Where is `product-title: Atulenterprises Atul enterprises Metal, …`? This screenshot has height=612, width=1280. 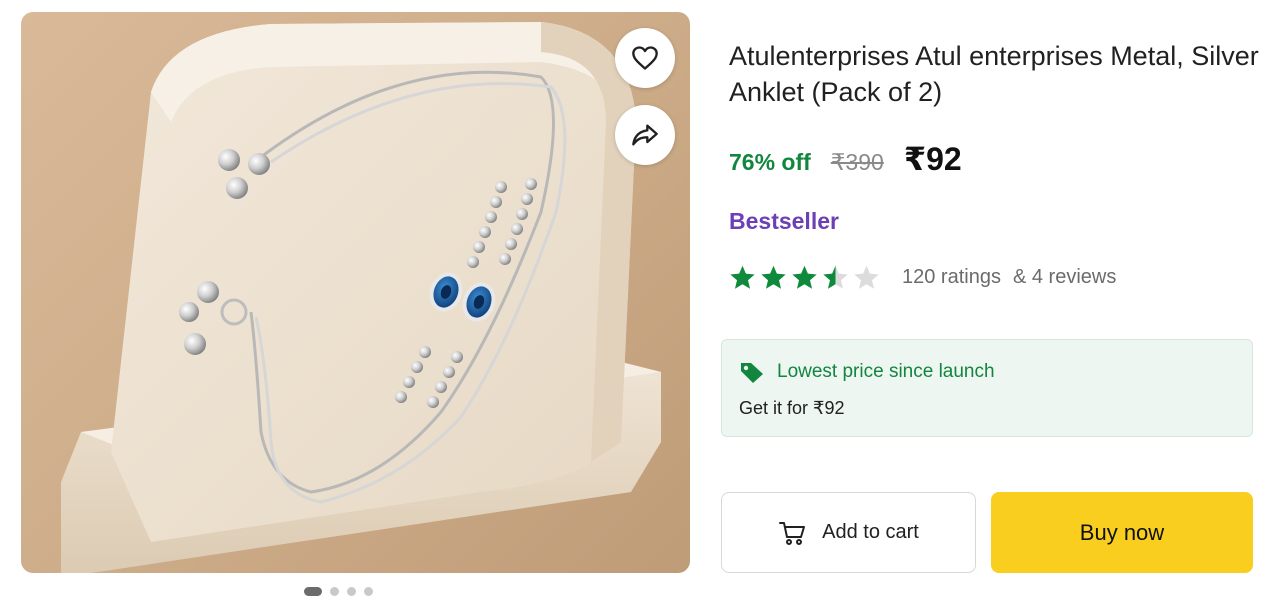
product-title: Atulenterprises Atul enterprises Metal, … is located at coordinates (994, 74).